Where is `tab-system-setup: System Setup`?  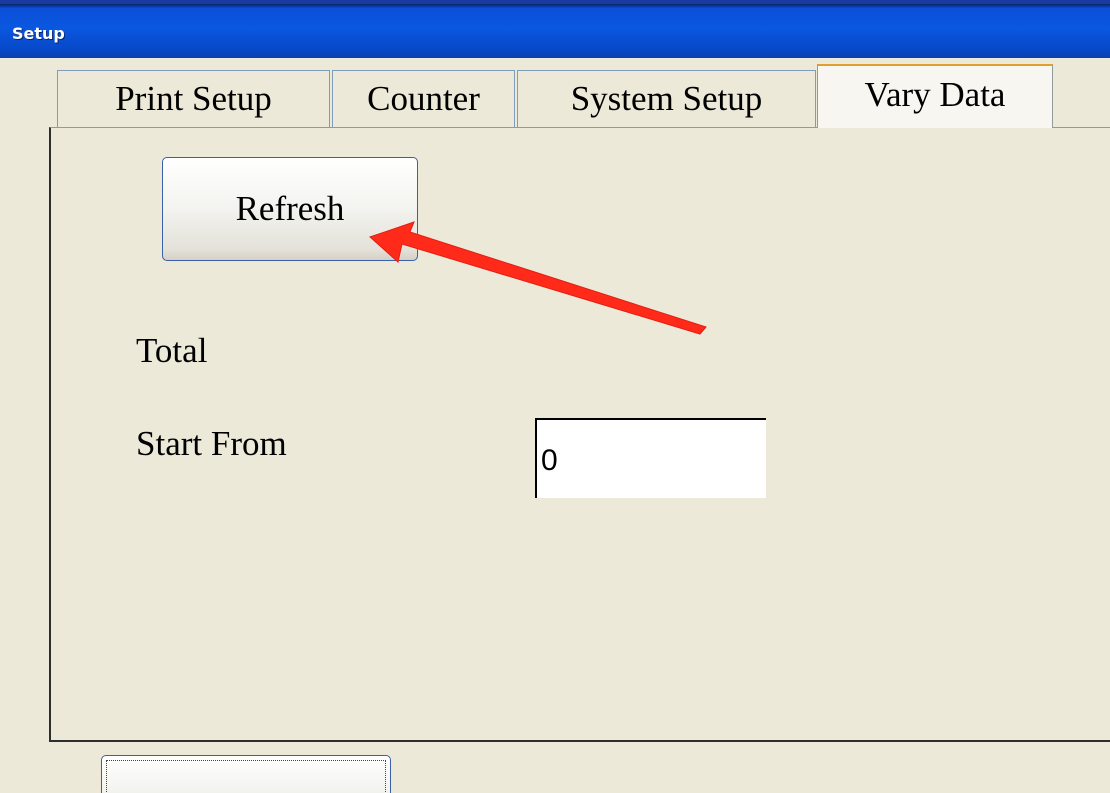 tab-system-setup: System Setup is located at coordinates (666, 99).